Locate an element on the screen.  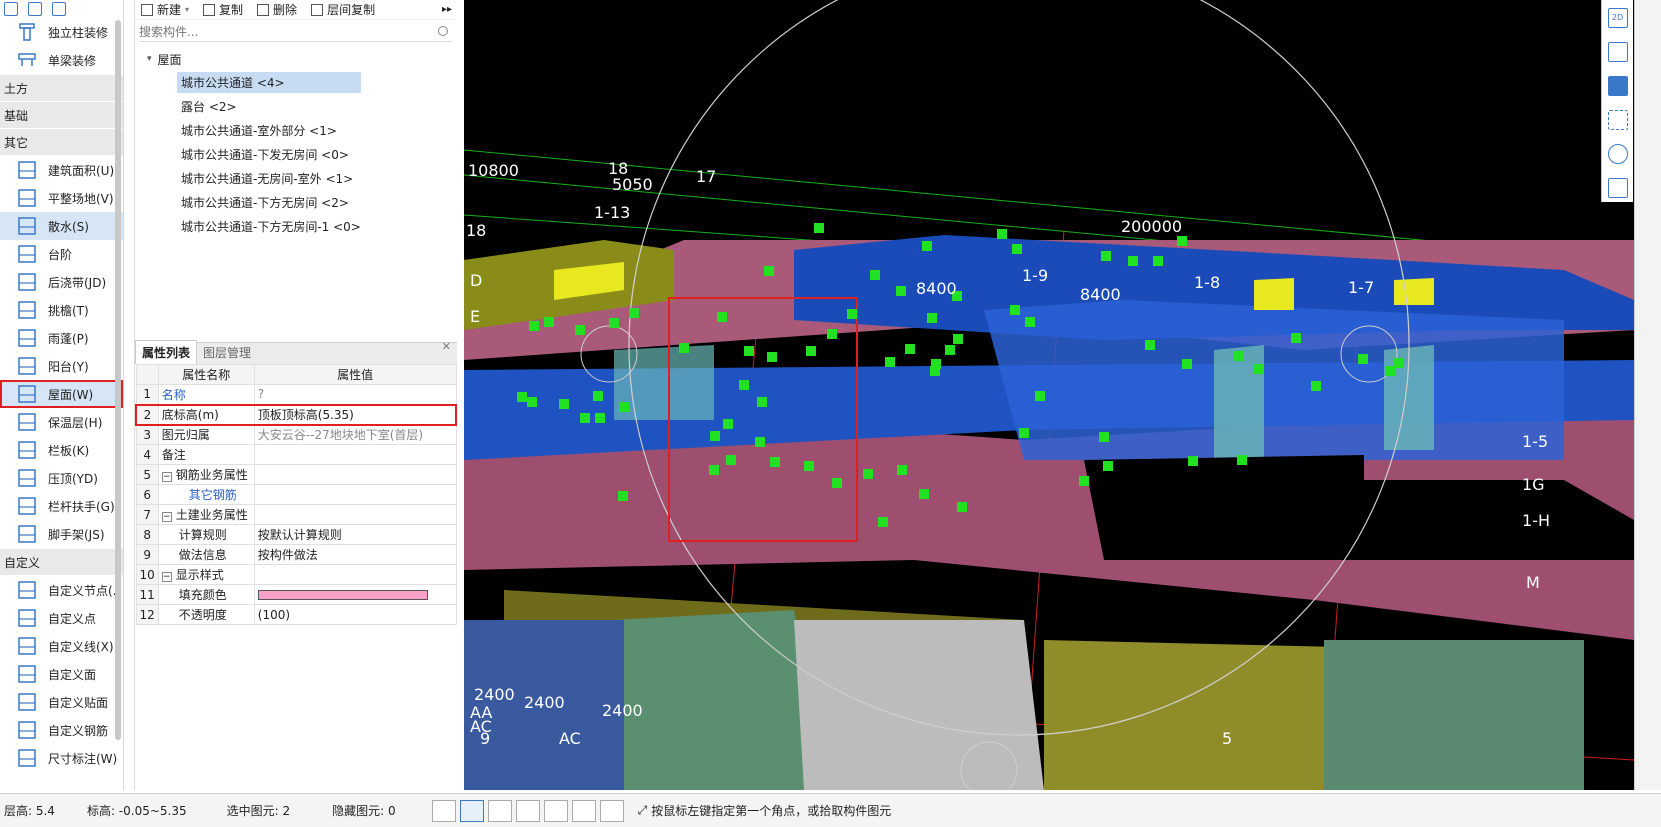
property-value-cell: 按默认计算规则 is located at coordinates (355, 534).